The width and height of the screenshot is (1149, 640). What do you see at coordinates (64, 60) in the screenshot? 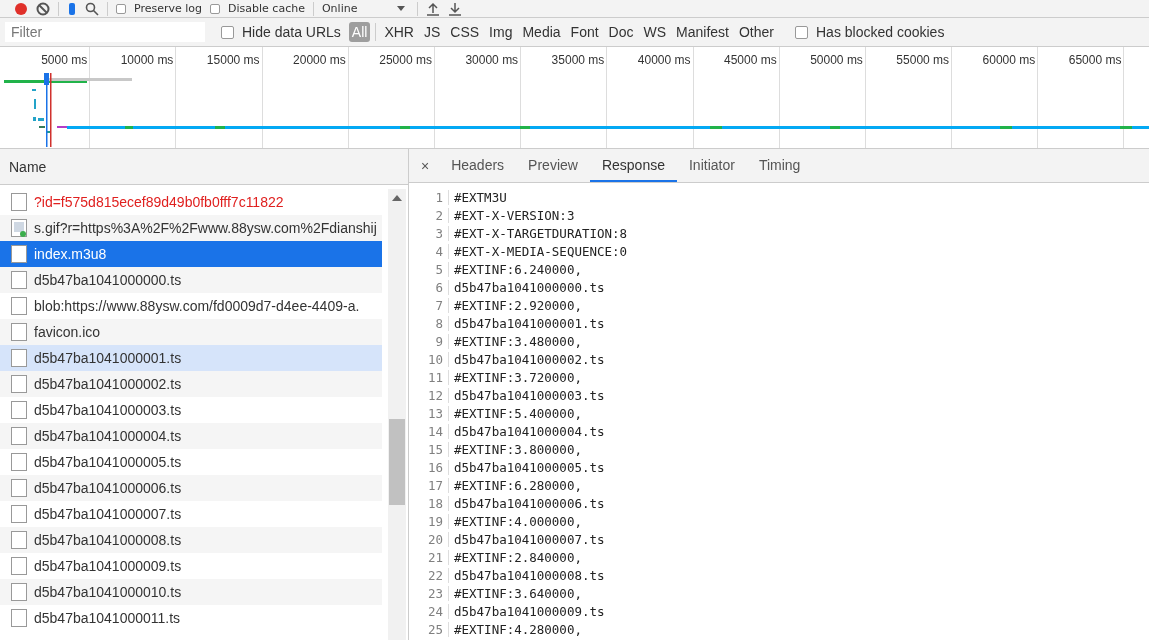
I see `time-tick-label: 5000 ms` at bounding box center [64, 60].